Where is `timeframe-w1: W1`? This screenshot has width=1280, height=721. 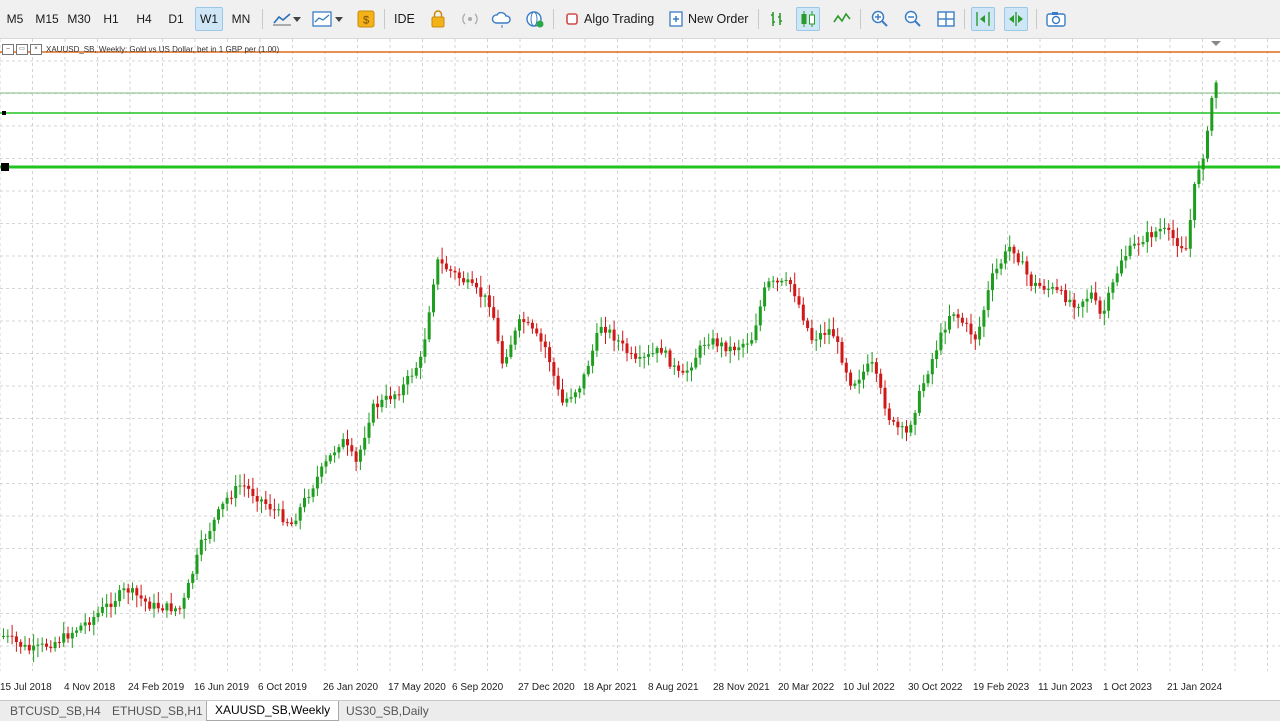
timeframe-w1: W1 is located at coordinates (209, 19).